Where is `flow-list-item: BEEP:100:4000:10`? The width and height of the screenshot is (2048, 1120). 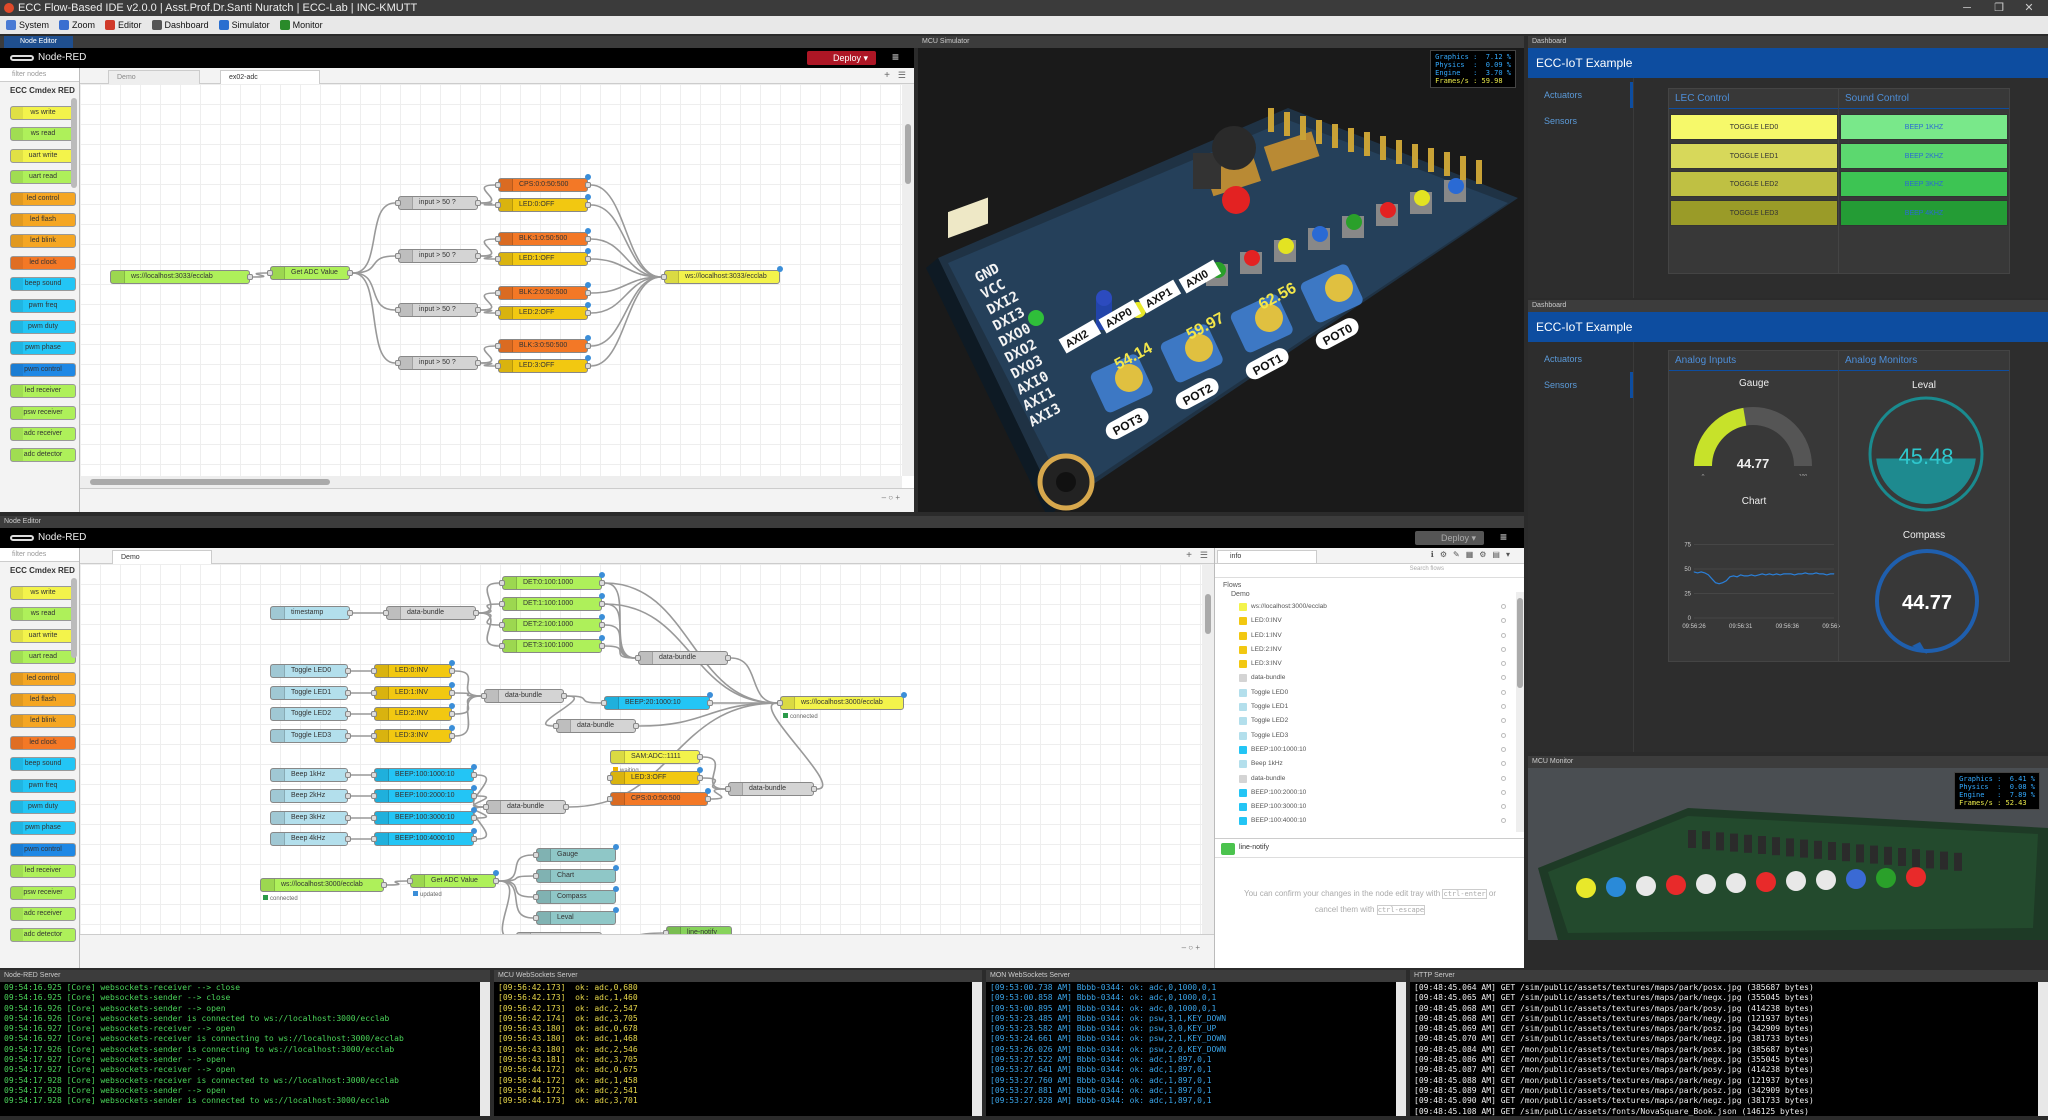 flow-list-item: BEEP:100:4000:10 is located at coordinates (1369, 821).